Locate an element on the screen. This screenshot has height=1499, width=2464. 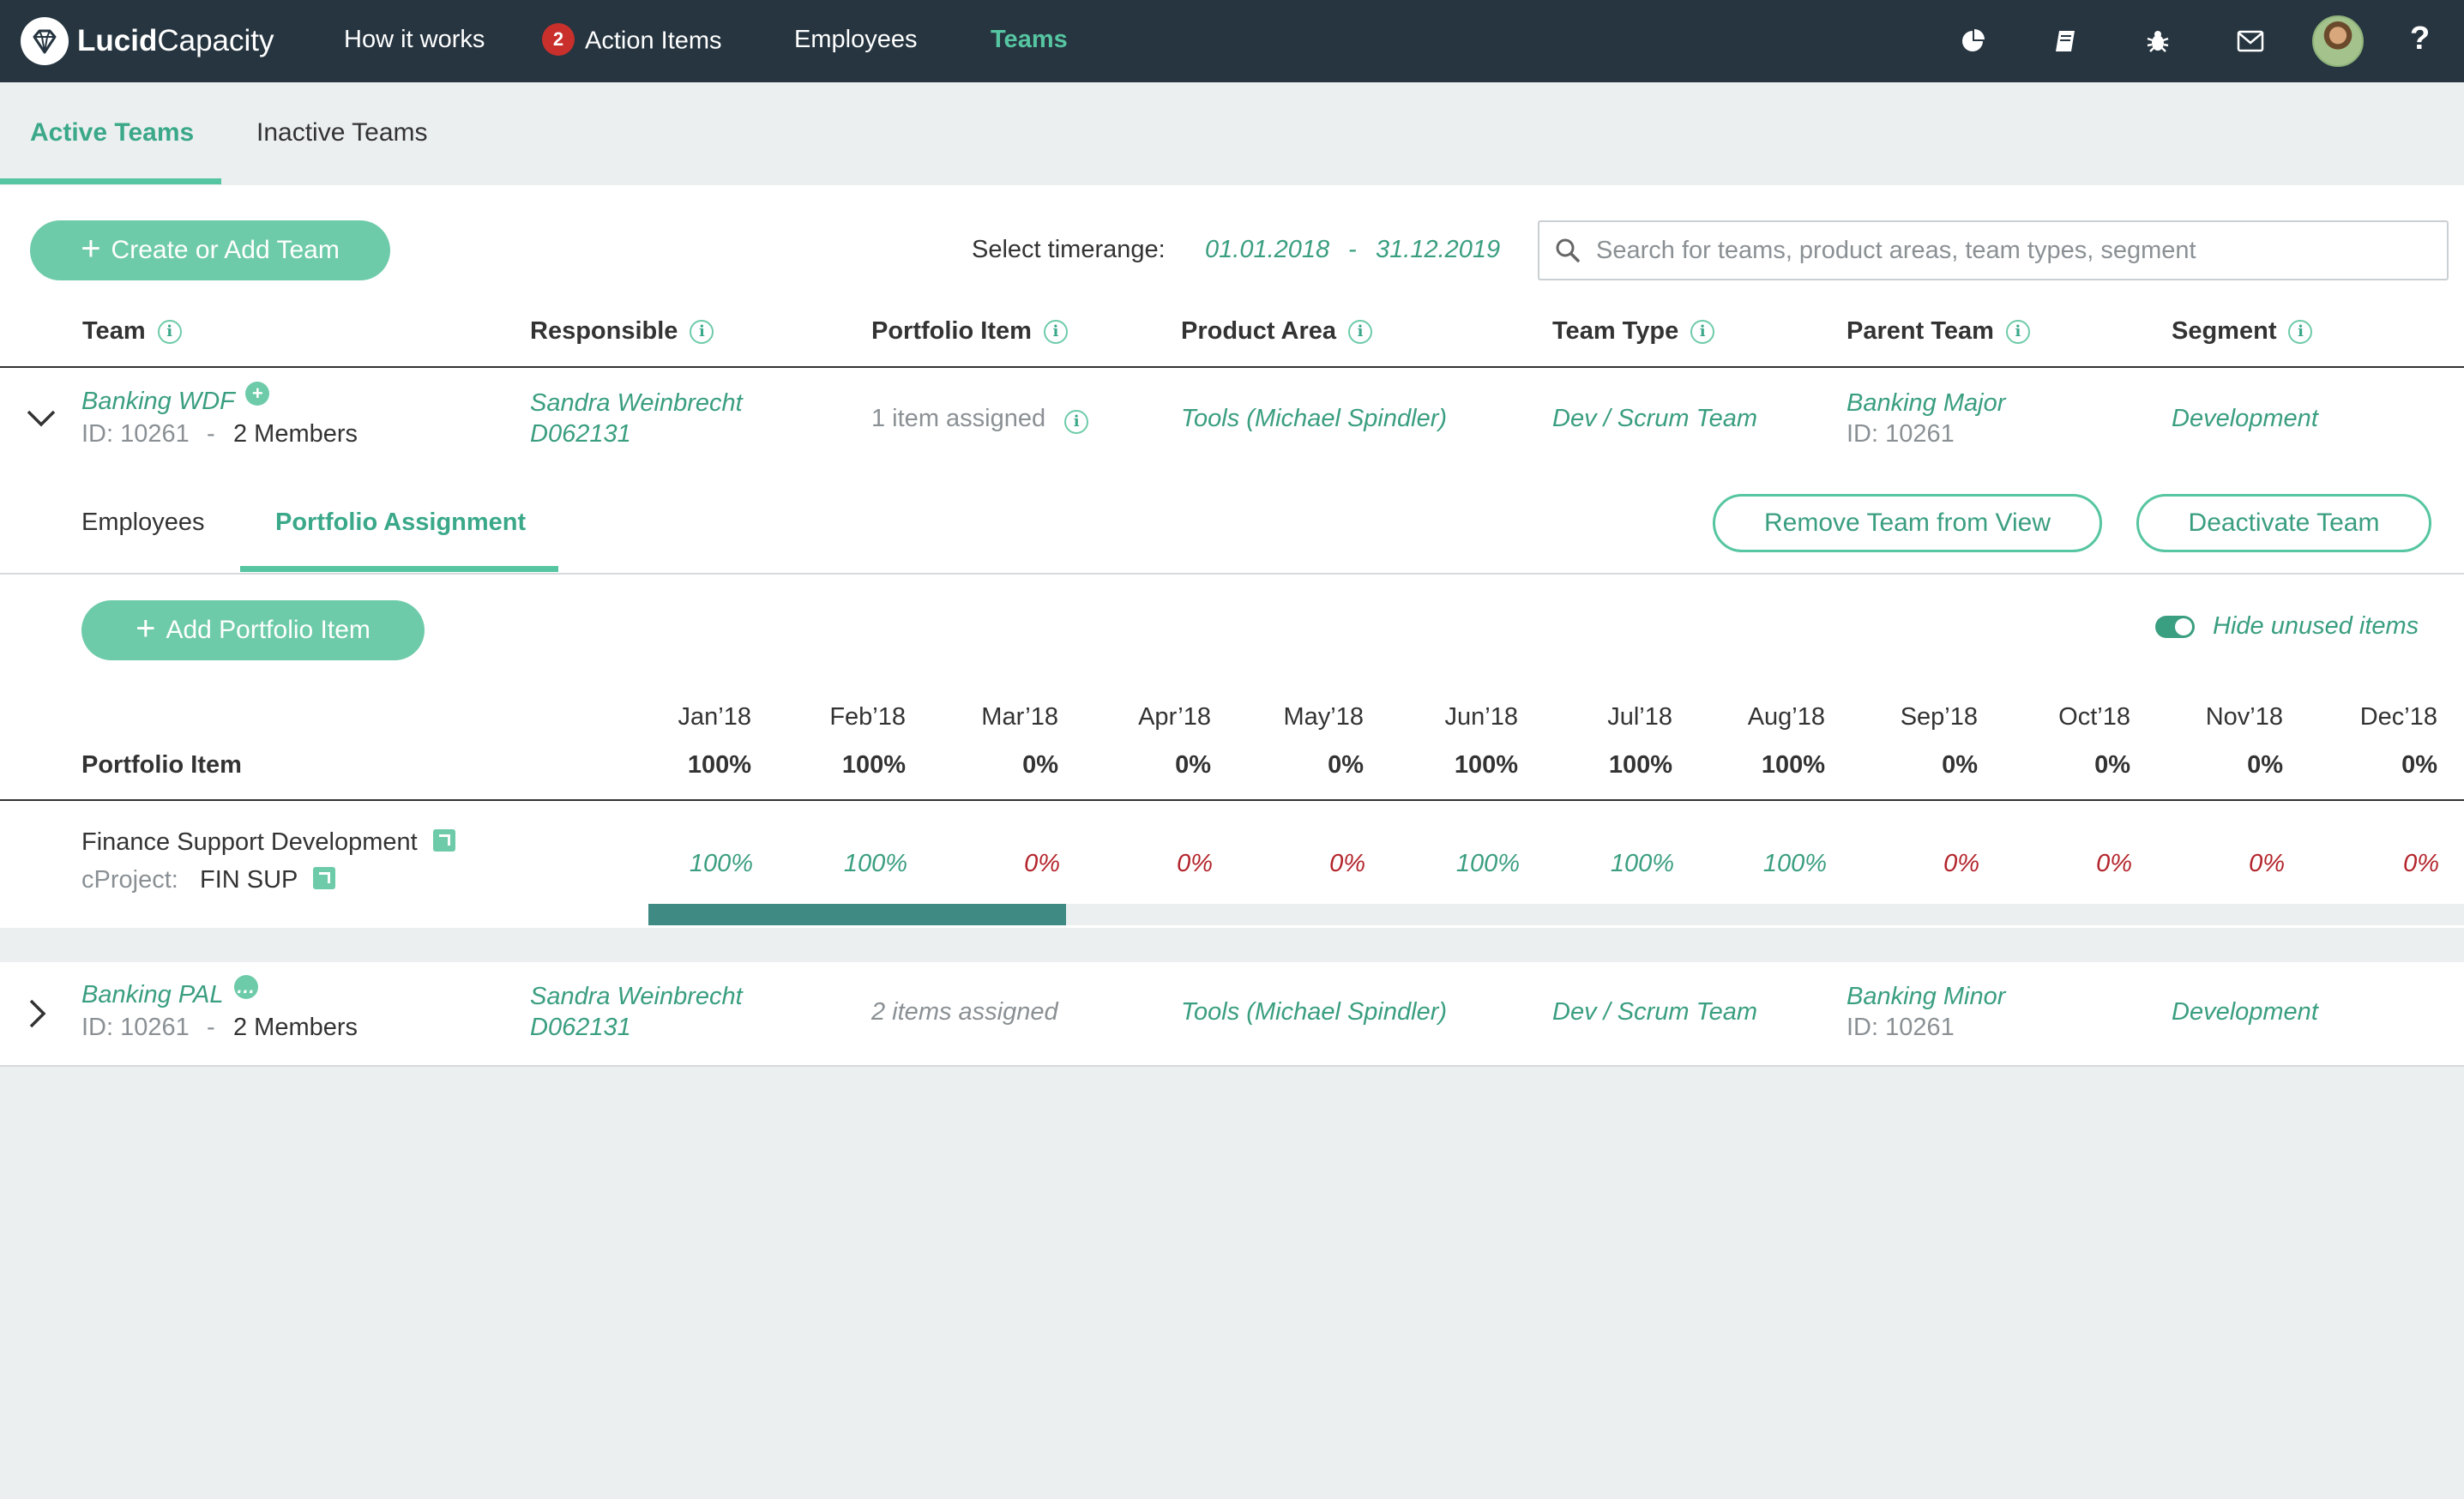
hide-unused-label: Hide unused items is located at coordinates (2316, 626).